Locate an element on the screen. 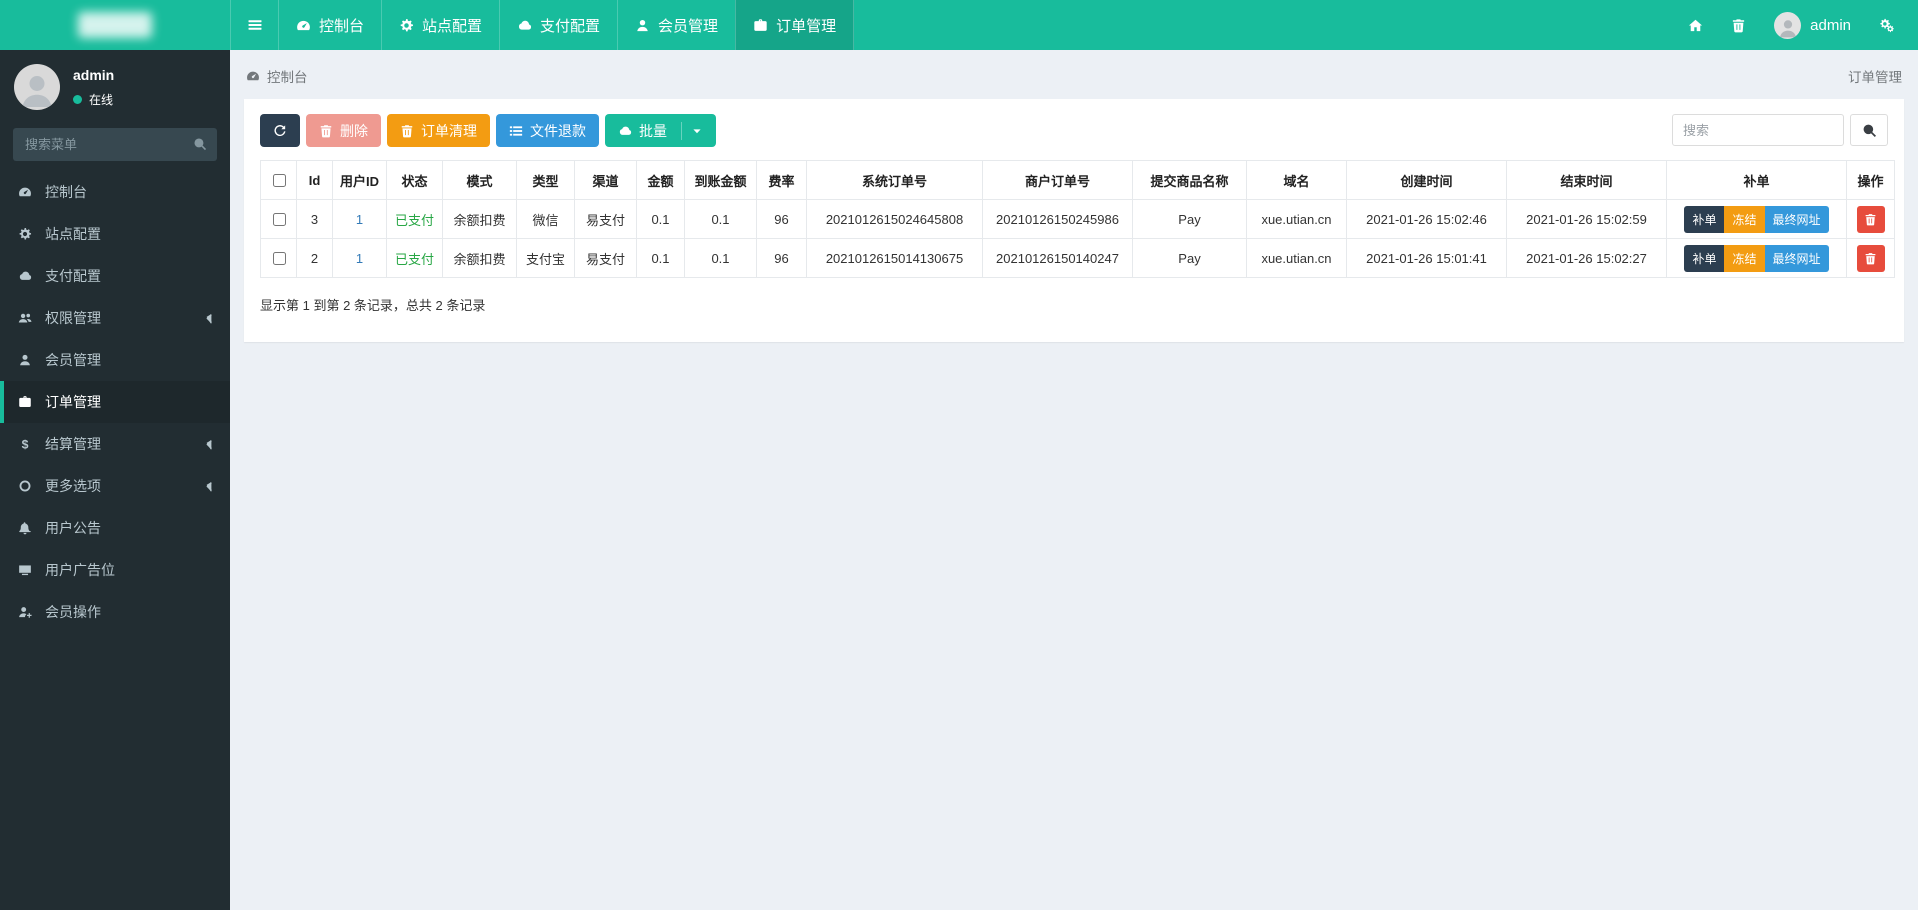 This screenshot has height=910, width=1918. refresh-icon is located at coordinates (280, 131).